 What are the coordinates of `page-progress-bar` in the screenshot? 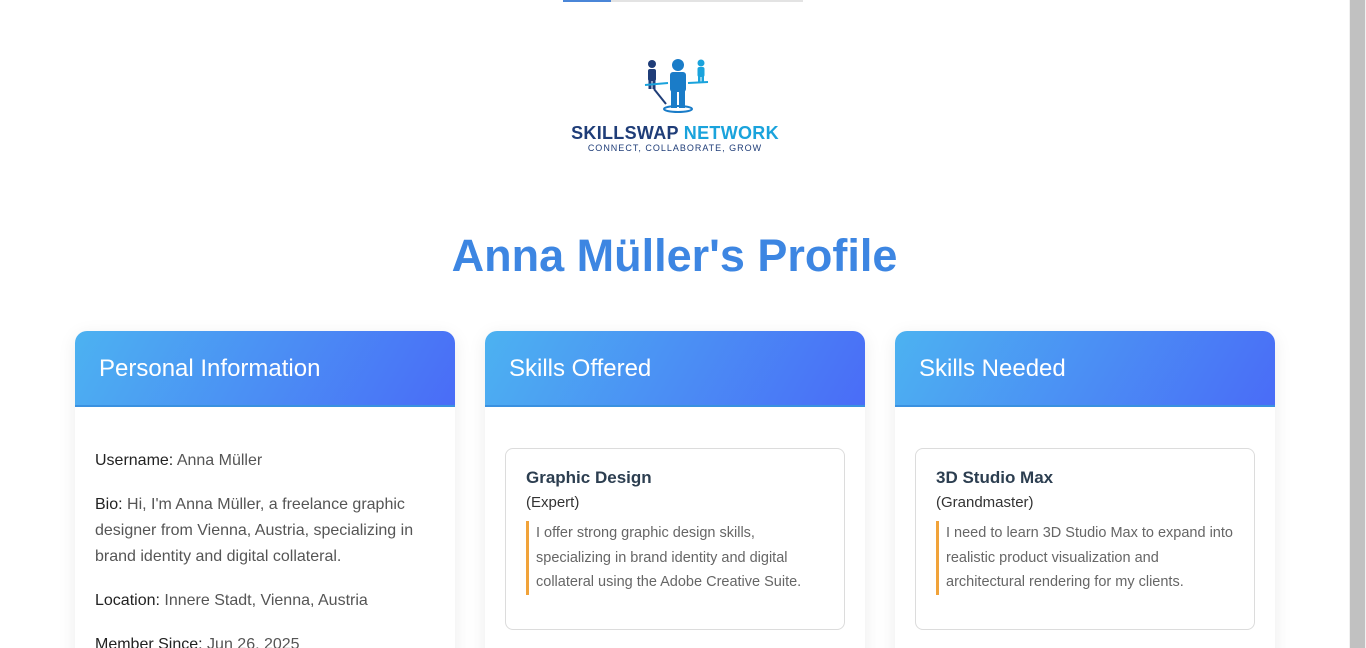 It's located at (683, 1).